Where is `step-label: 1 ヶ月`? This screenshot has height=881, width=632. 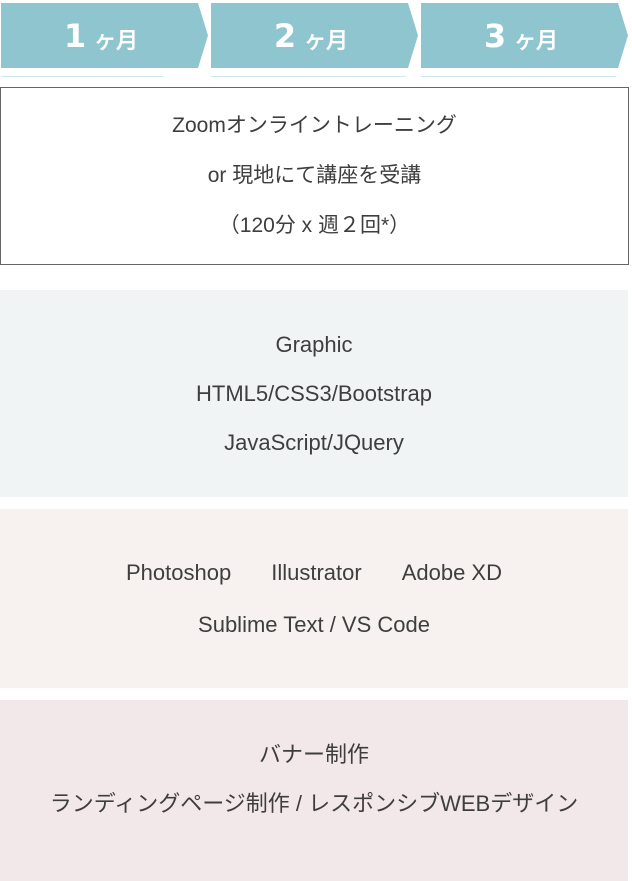 step-label: 1 ヶ月 is located at coordinates (101, 35).